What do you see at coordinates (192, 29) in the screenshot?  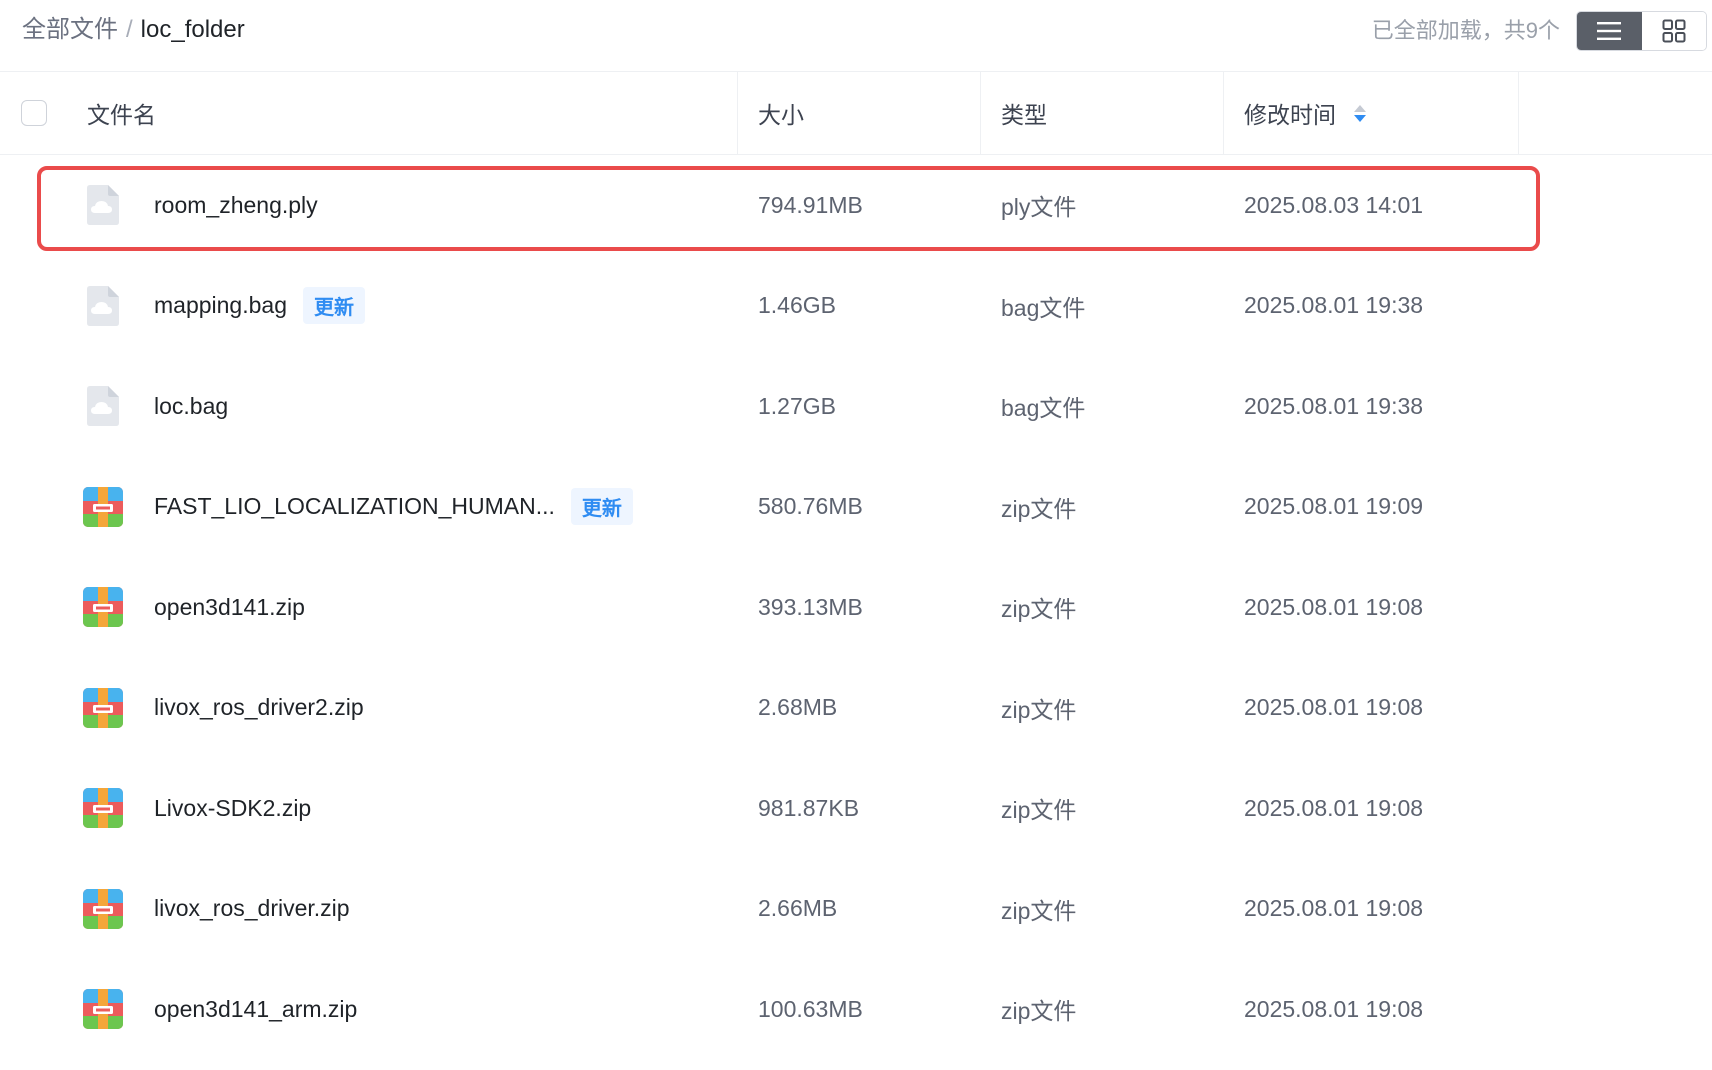 I see `breadcrumb-current-folder: loc_folder` at bounding box center [192, 29].